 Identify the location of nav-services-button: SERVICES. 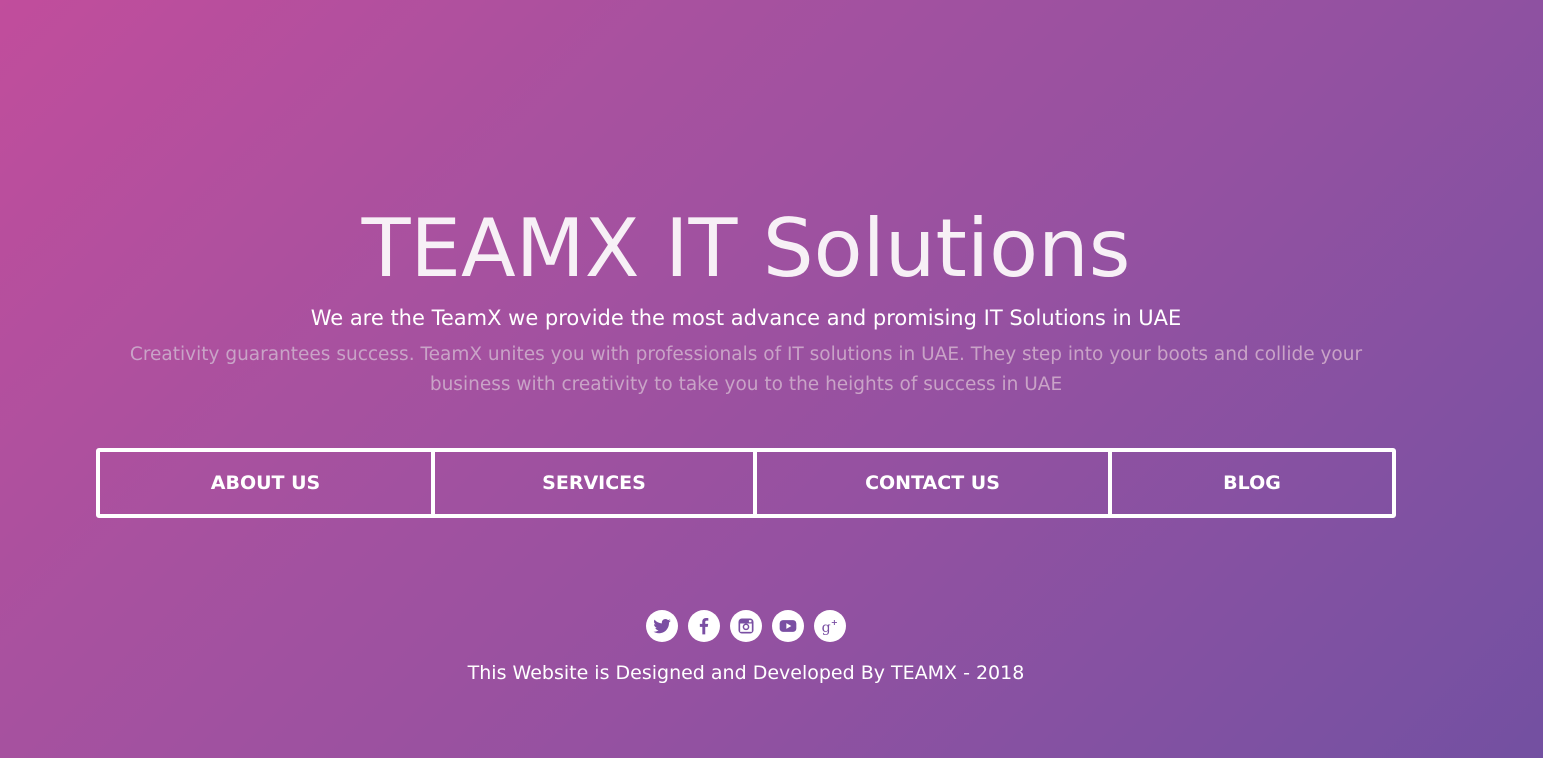
(592, 483).